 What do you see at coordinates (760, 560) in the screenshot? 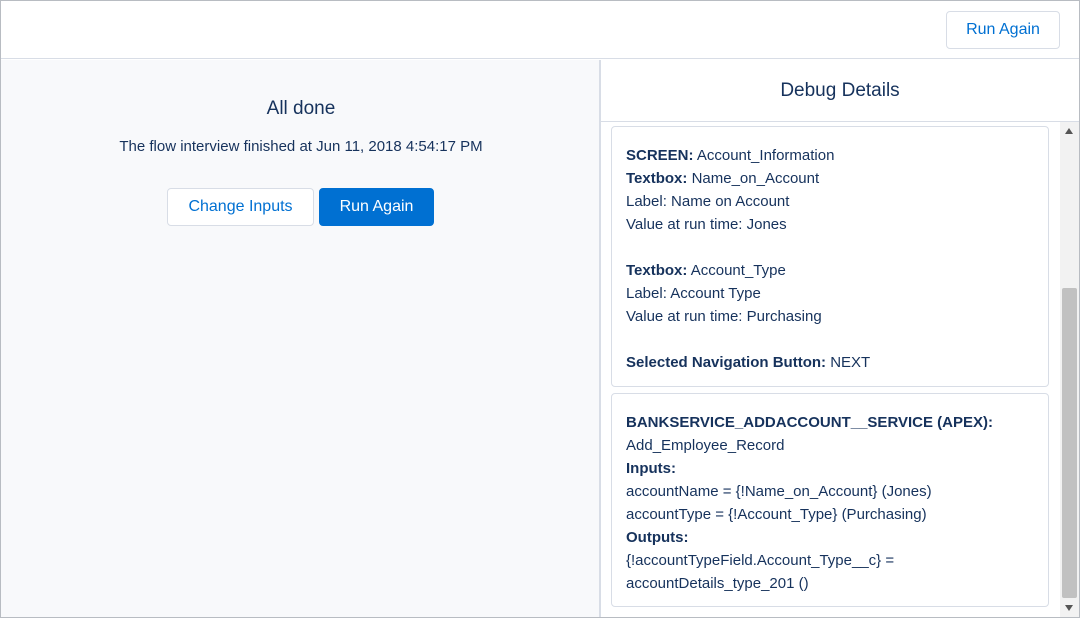
I see `debug-line: {!accountTypeField.Account_Type__c} =` at bounding box center [760, 560].